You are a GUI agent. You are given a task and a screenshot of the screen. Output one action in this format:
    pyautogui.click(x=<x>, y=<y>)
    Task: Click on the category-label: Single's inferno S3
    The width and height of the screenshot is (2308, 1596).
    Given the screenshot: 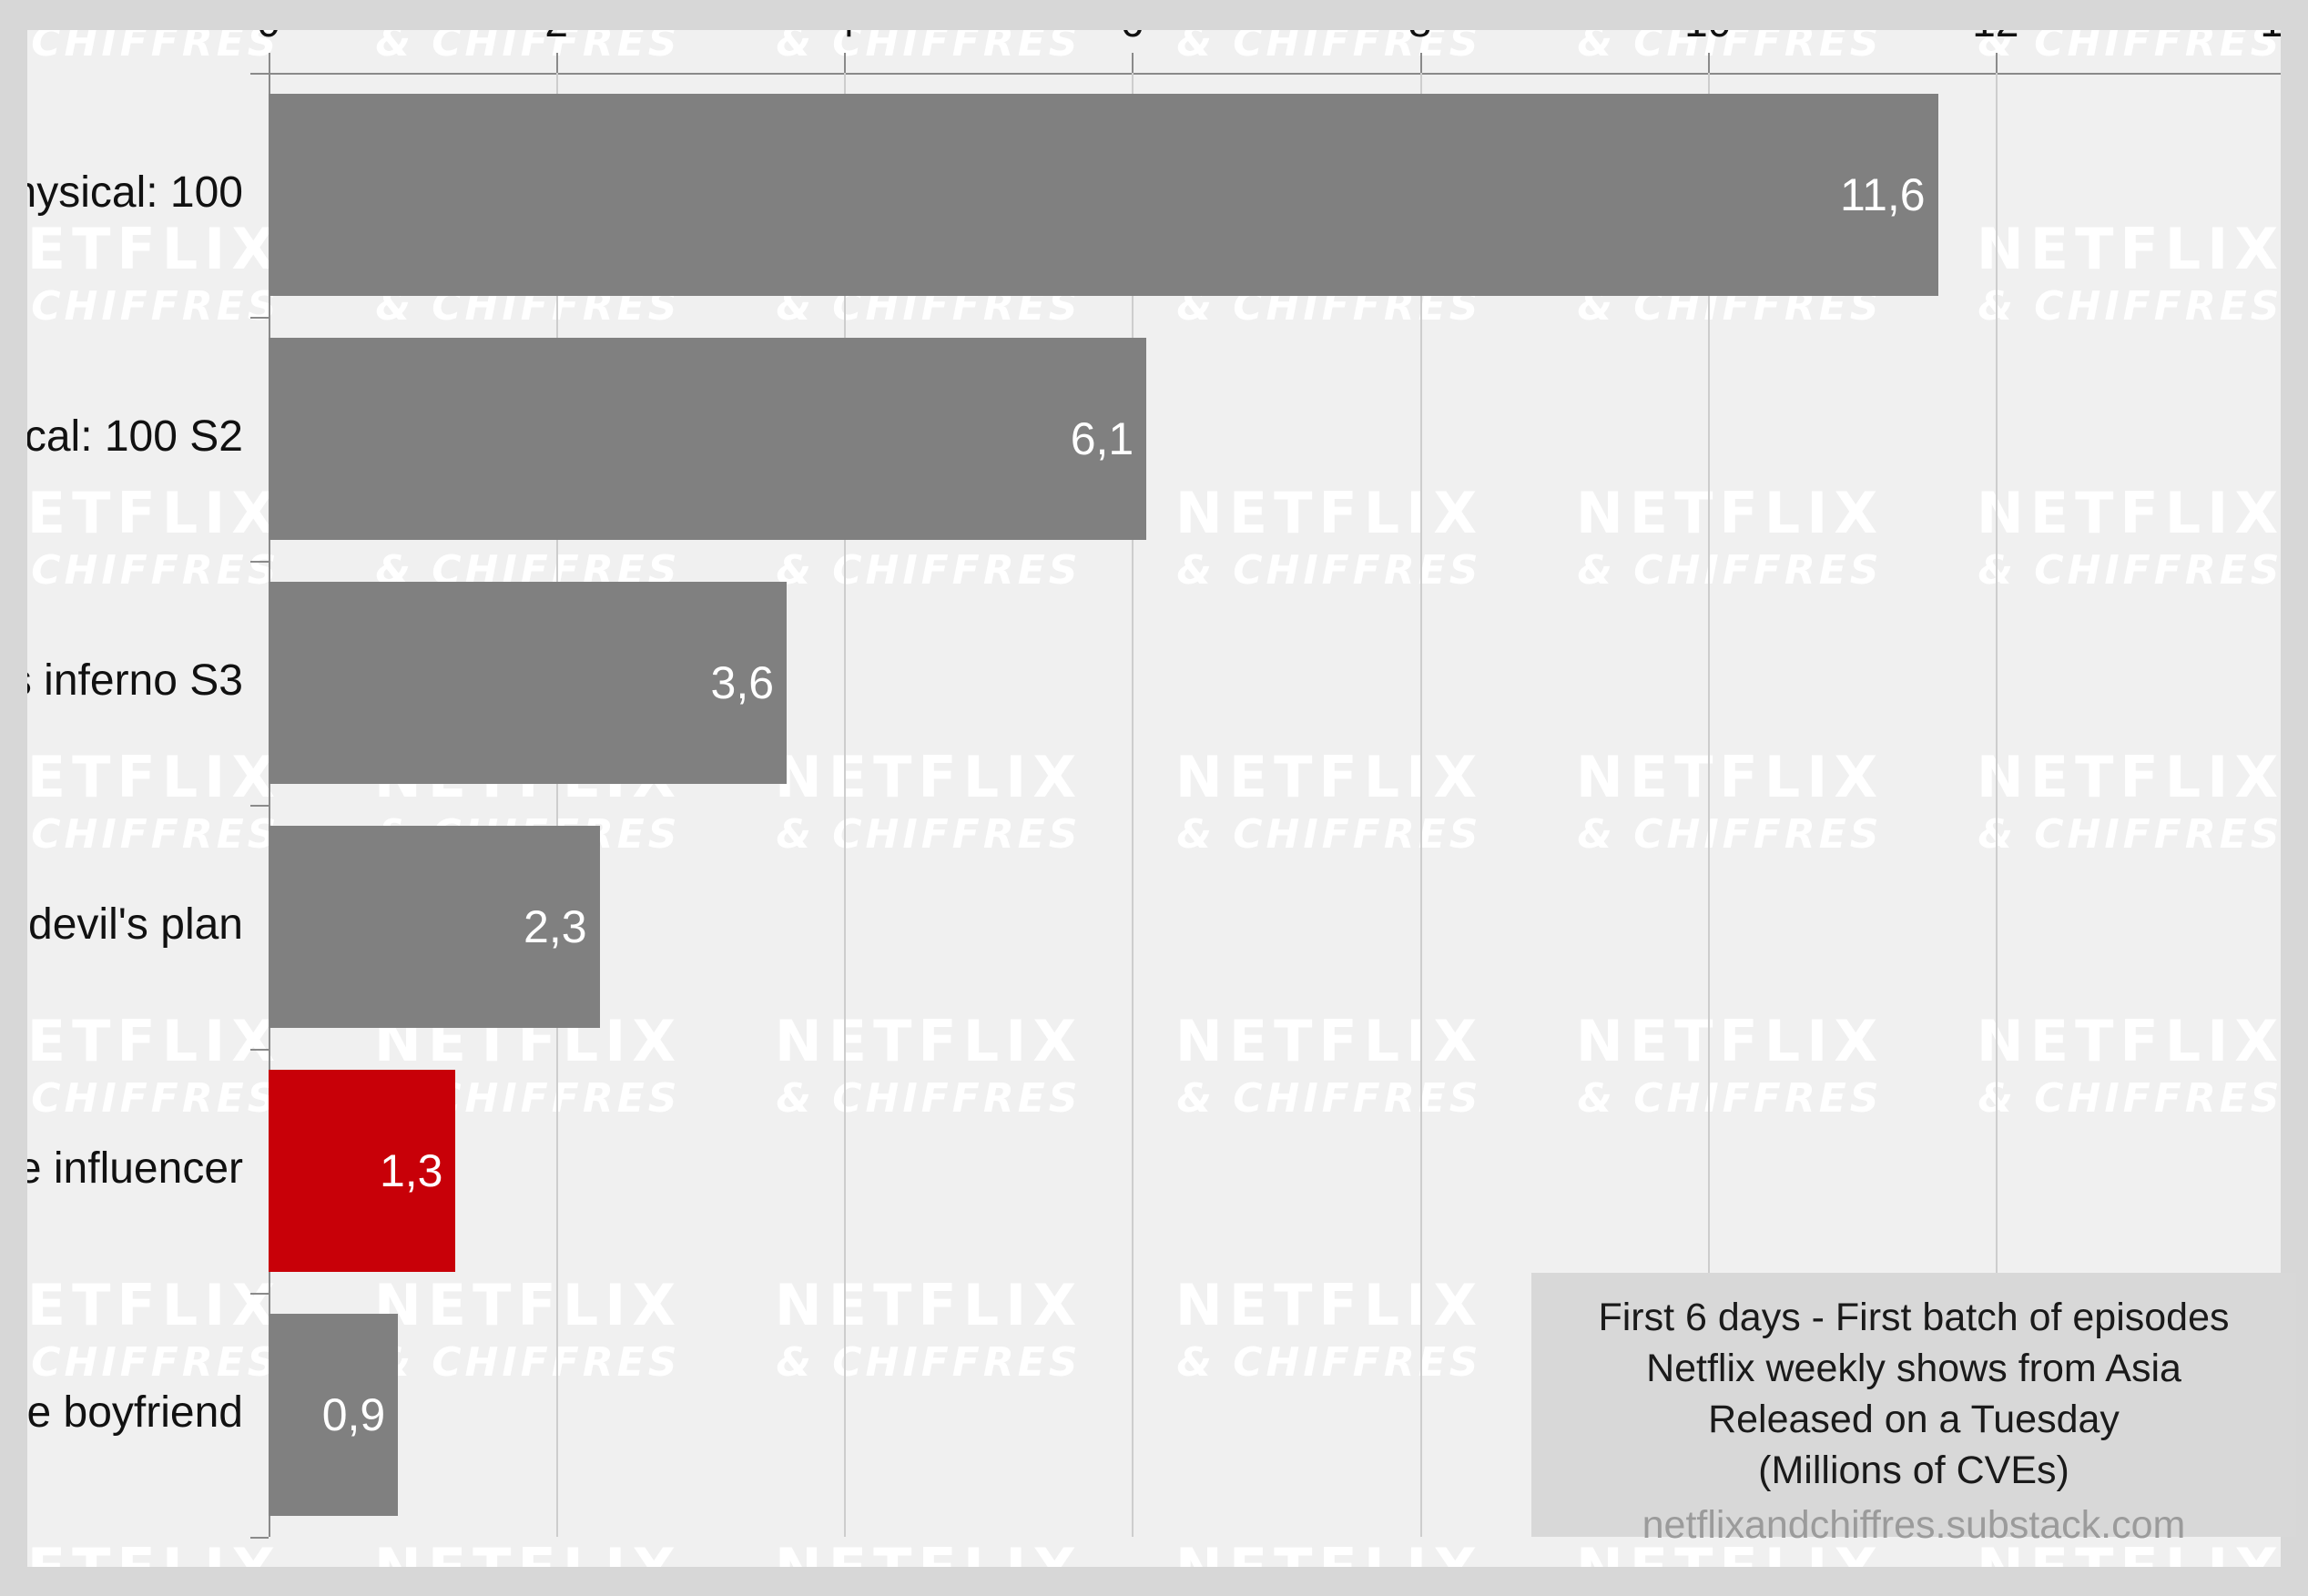 What is the action you would take?
    pyautogui.click(x=135, y=680)
    